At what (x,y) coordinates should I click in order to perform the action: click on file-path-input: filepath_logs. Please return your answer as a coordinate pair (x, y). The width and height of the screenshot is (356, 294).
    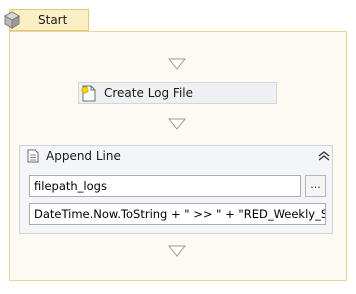
    Looking at the image, I should click on (165, 186).